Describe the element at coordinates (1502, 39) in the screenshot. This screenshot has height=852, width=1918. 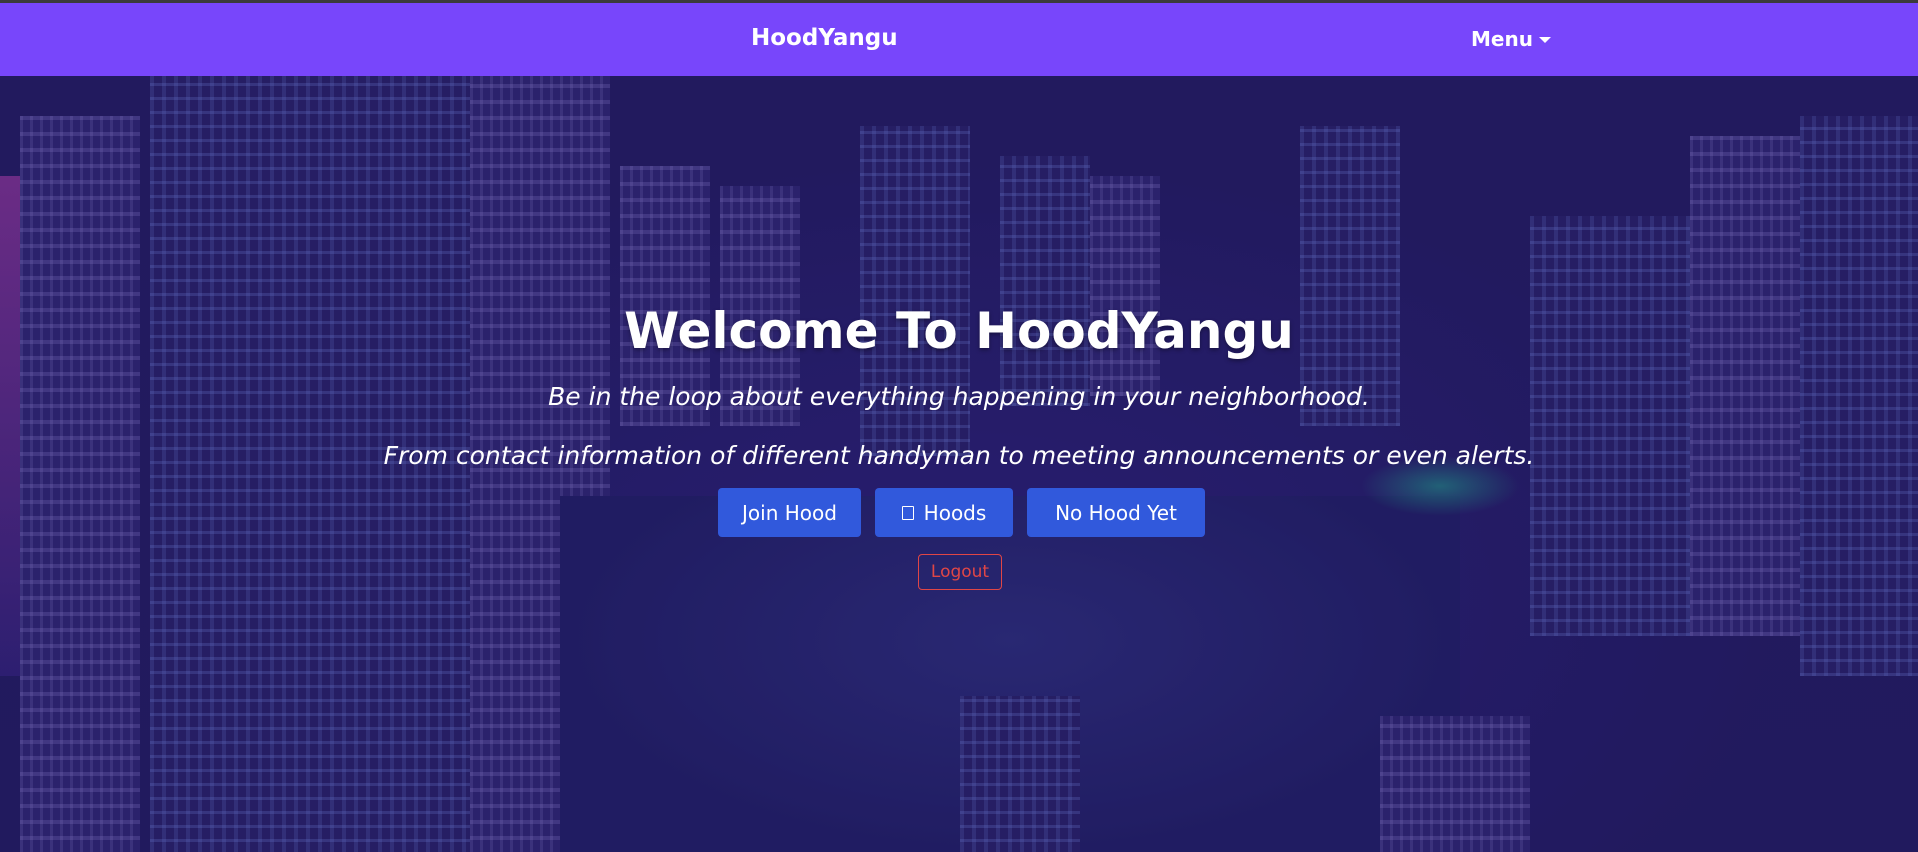
I see `menu-label: Menu` at that location.